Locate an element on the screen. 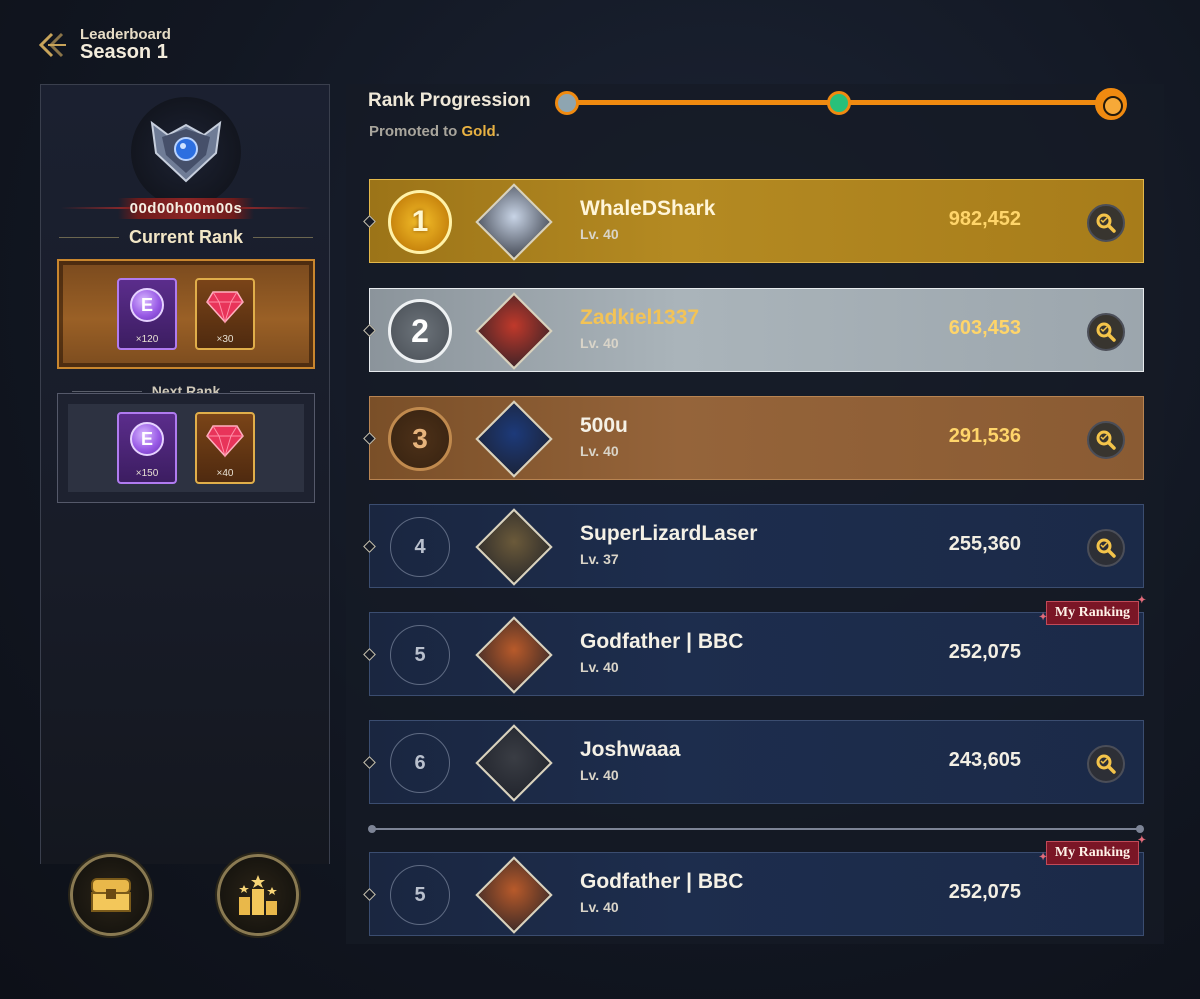 The image size is (1200, 999). rank-number-badge: 1 is located at coordinates (420, 222).